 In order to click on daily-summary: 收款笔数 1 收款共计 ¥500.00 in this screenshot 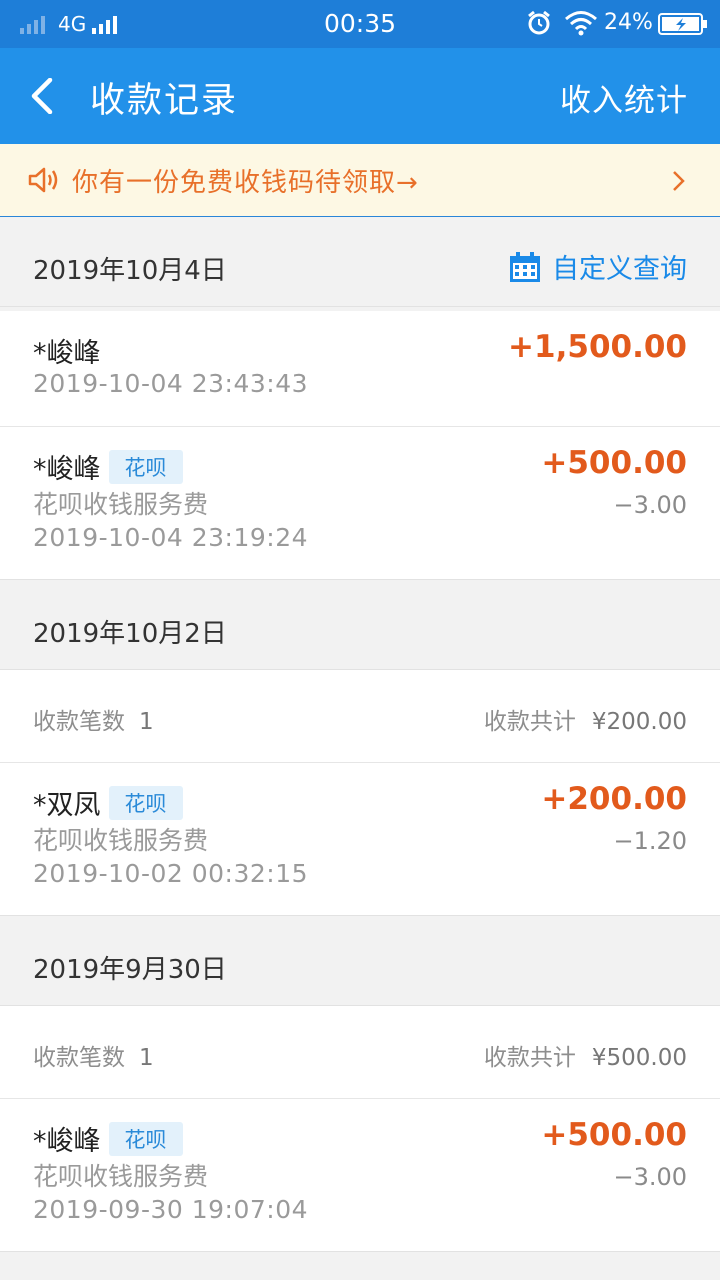, I will do `click(360, 1052)`.